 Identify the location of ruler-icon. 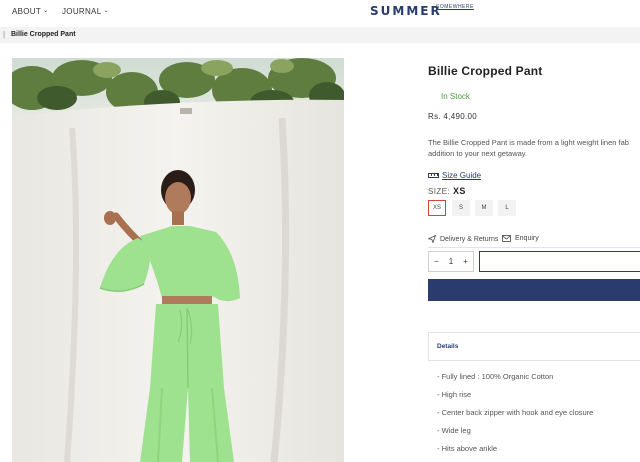
(433, 175).